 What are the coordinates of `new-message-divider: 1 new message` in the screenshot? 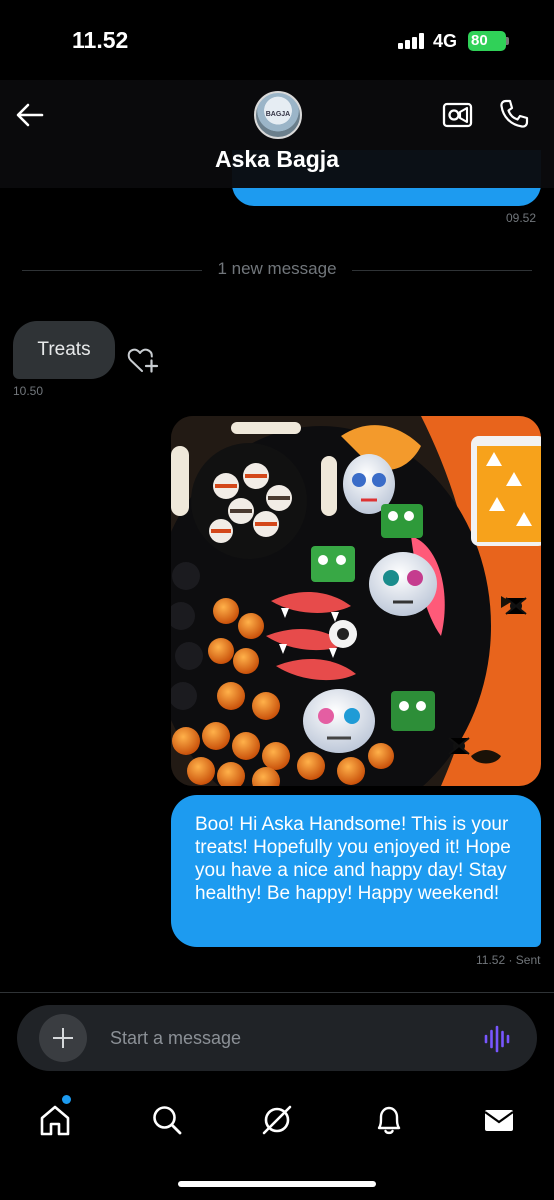 It's located at (277, 268).